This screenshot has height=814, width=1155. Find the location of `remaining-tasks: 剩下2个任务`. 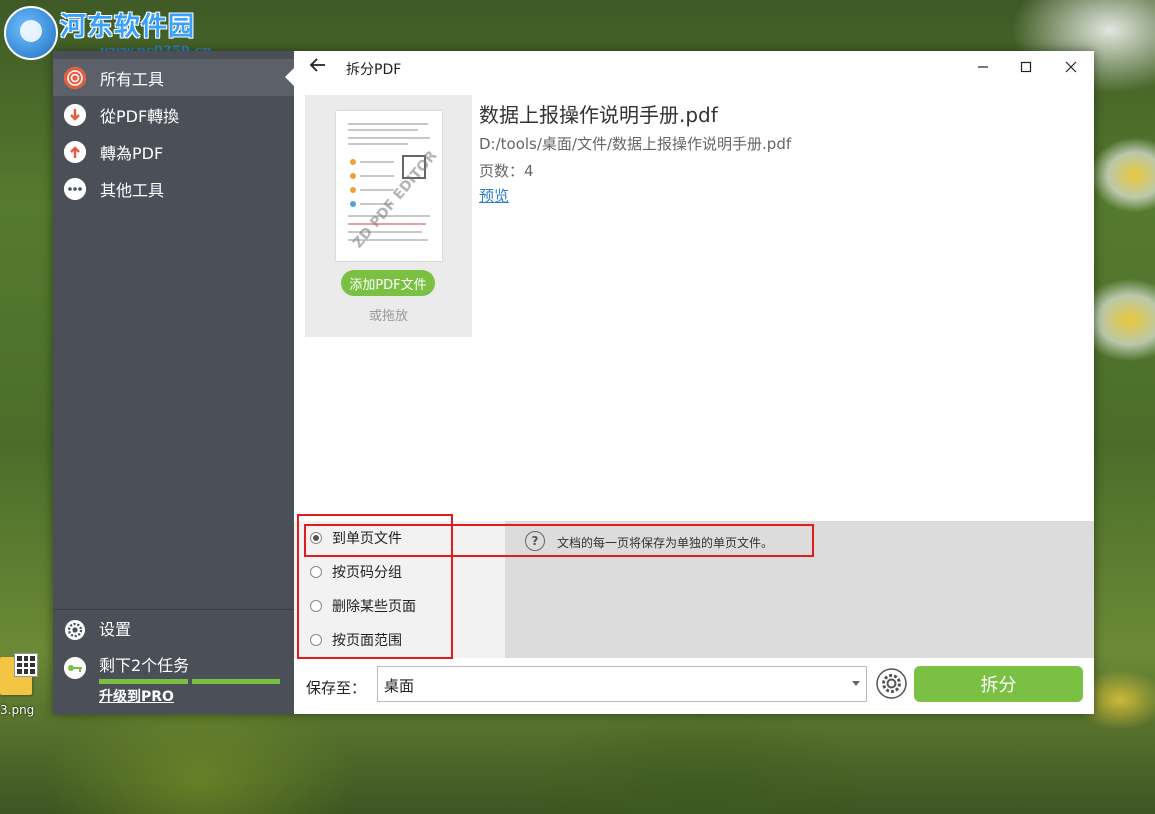

remaining-tasks: 剩下2个任务 is located at coordinates (144, 665).